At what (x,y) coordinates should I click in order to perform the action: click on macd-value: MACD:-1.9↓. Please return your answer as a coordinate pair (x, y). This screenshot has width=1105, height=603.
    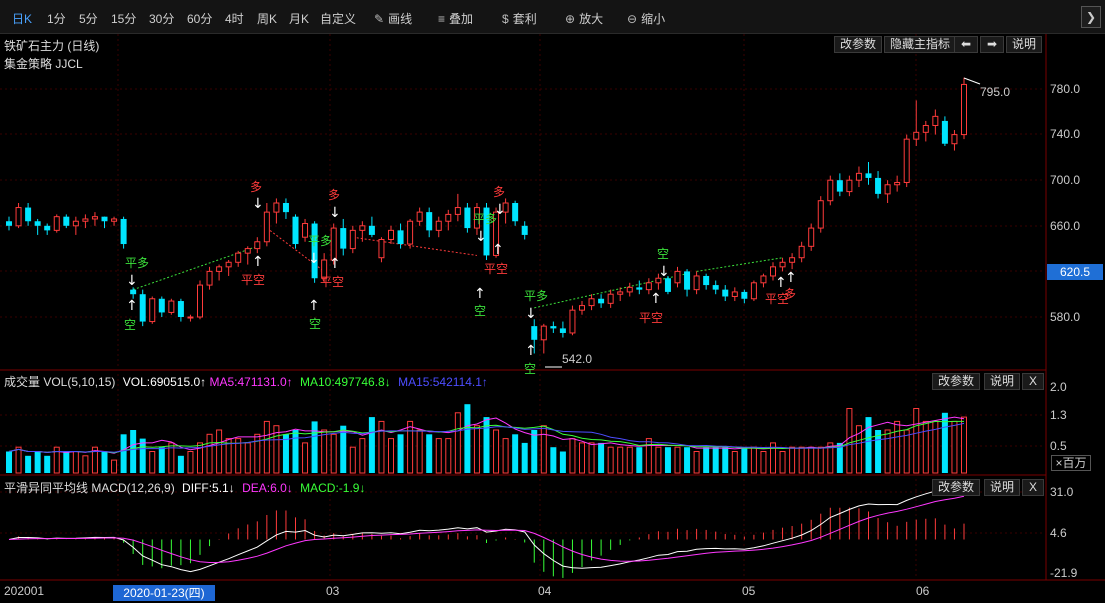
    Looking at the image, I should click on (333, 488).